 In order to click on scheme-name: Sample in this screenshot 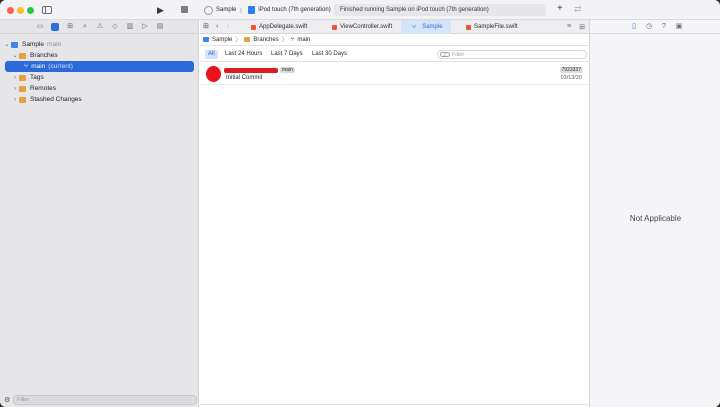, I will do `click(226, 10)`.